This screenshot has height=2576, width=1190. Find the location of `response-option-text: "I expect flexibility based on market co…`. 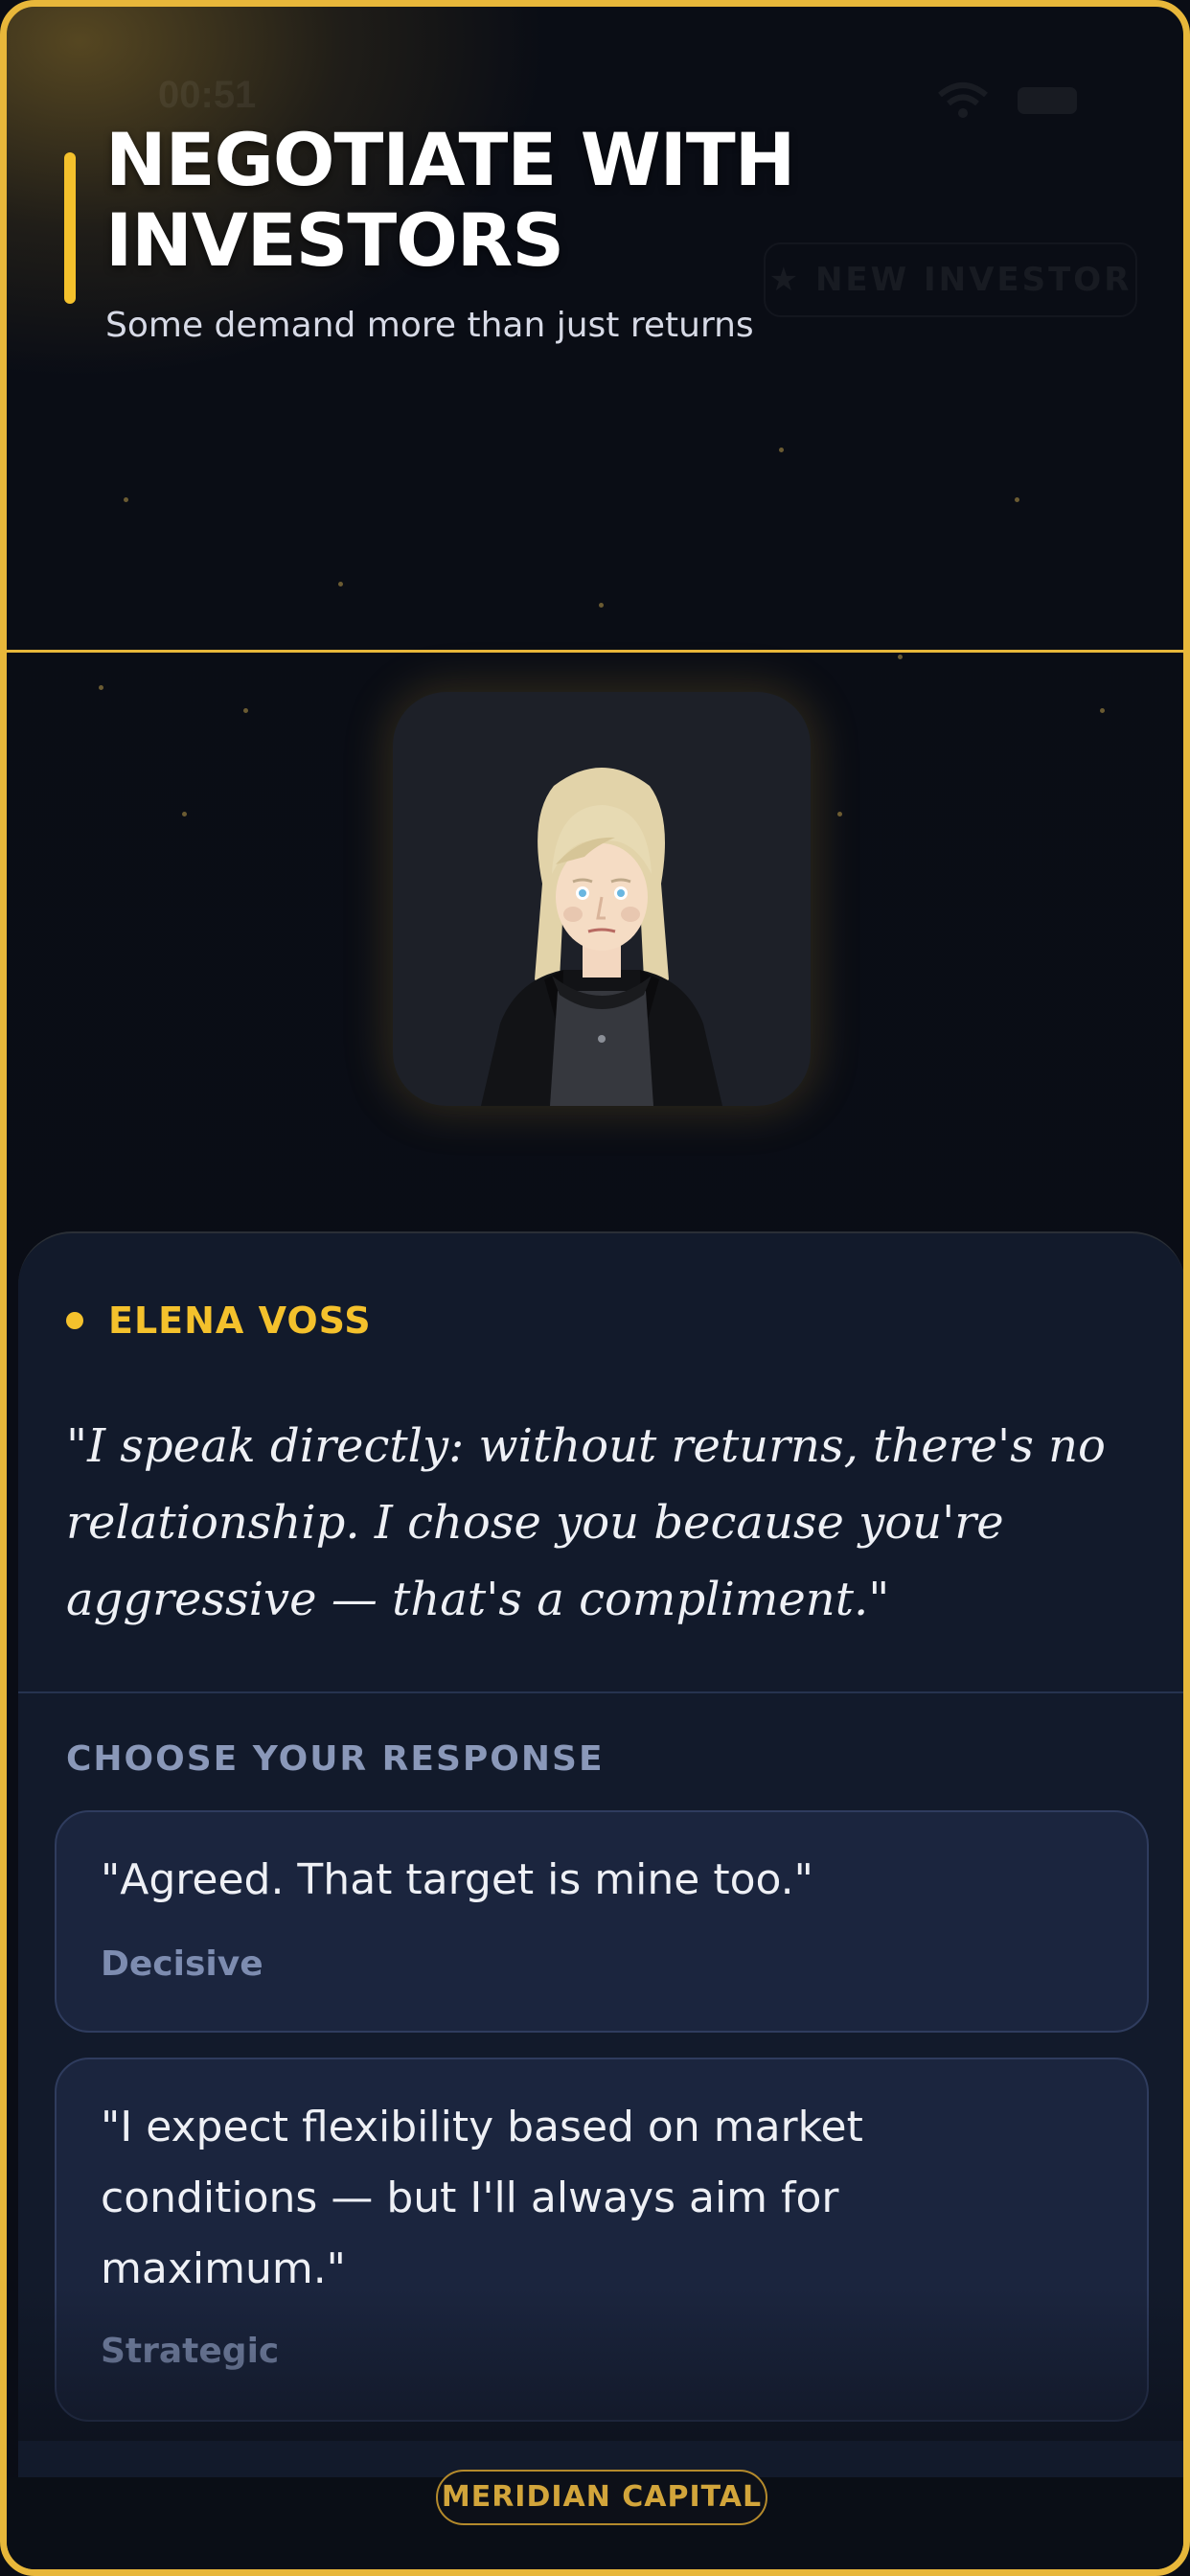

response-option-text: "I expect flexibility based on market co… is located at coordinates (482, 2198).